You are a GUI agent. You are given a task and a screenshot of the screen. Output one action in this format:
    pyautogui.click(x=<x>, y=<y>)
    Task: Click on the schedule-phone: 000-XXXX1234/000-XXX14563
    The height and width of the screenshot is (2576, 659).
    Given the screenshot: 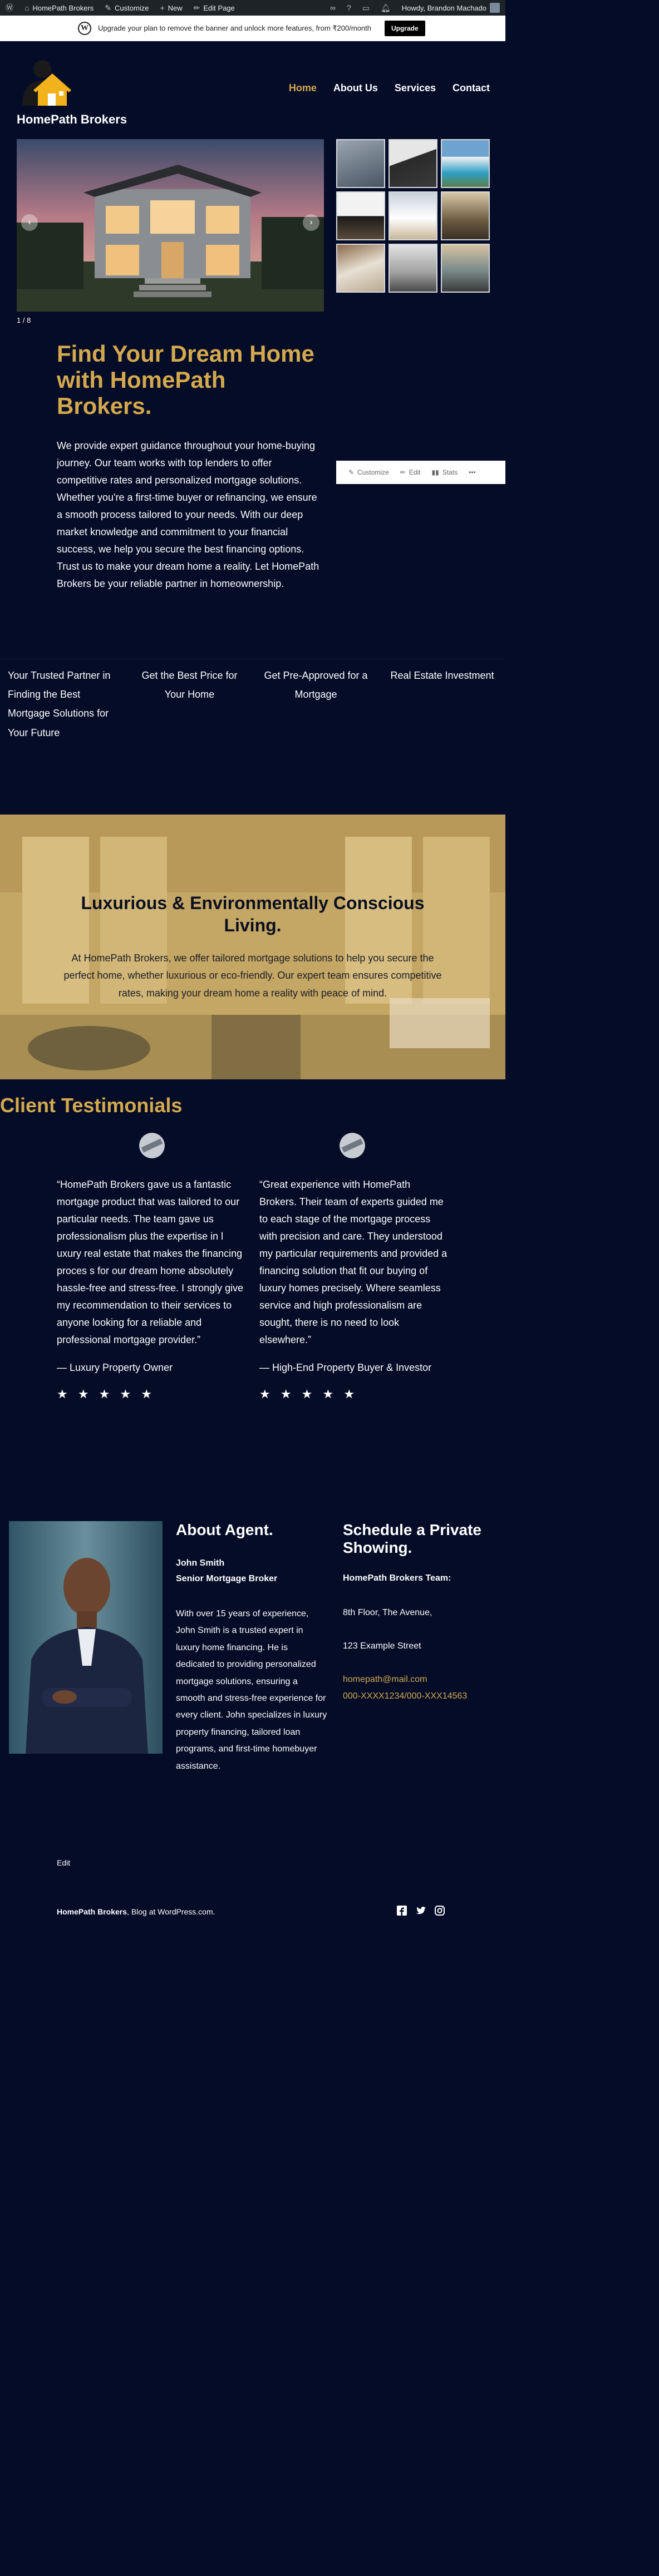 What is the action you would take?
    pyautogui.click(x=405, y=1696)
    